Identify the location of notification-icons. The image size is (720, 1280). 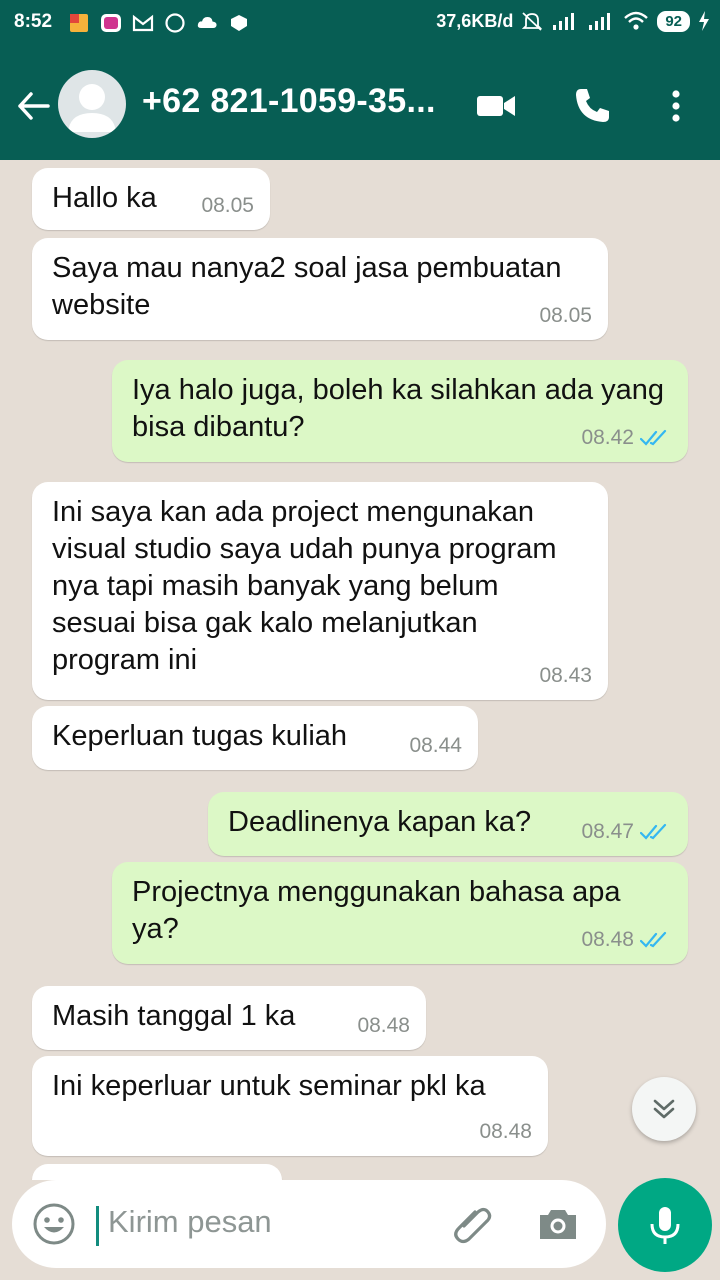
(159, 23).